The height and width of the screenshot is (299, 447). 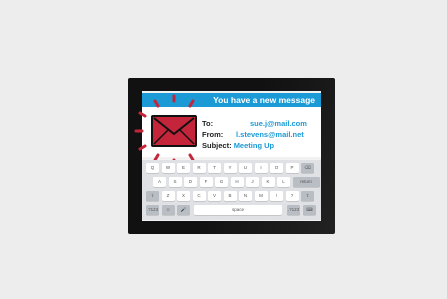 I want to click on key-6: N, so click(x=245, y=196).